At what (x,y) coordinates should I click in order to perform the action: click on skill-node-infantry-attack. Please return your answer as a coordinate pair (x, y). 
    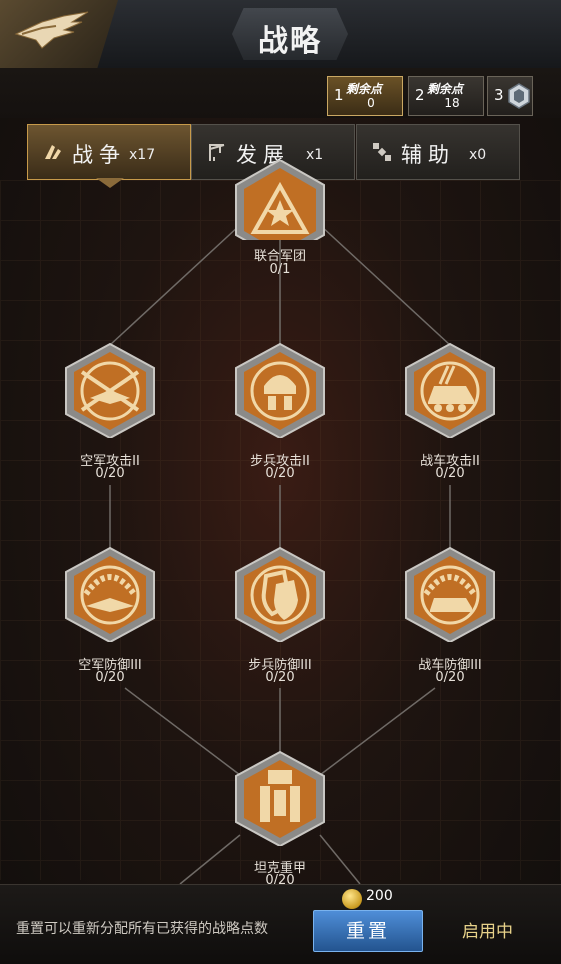
    Looking at the image, I should click on (280, 399).